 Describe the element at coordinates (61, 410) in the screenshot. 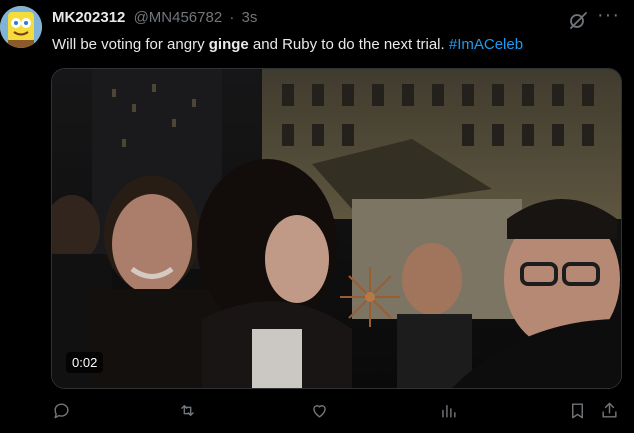

I see `reply-icon` at that location.